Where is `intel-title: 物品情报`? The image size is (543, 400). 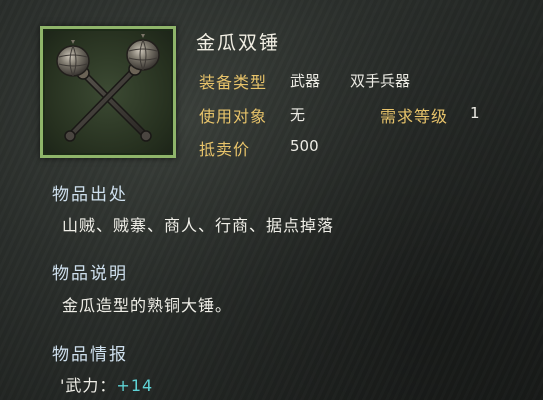
intel-title: 物品情报 is located at coordinates (90, 355).